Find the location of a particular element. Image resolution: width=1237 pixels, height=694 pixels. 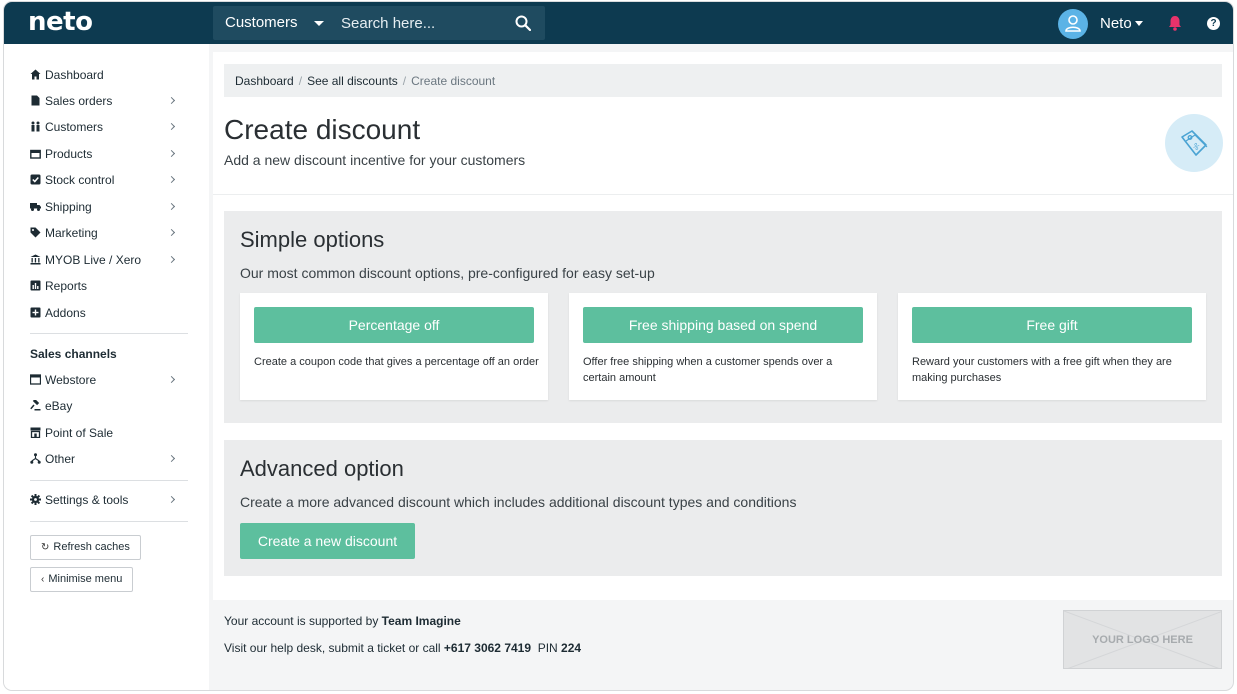

minimise-menu-label: Minimise menu is located at coordinates (85, 579).